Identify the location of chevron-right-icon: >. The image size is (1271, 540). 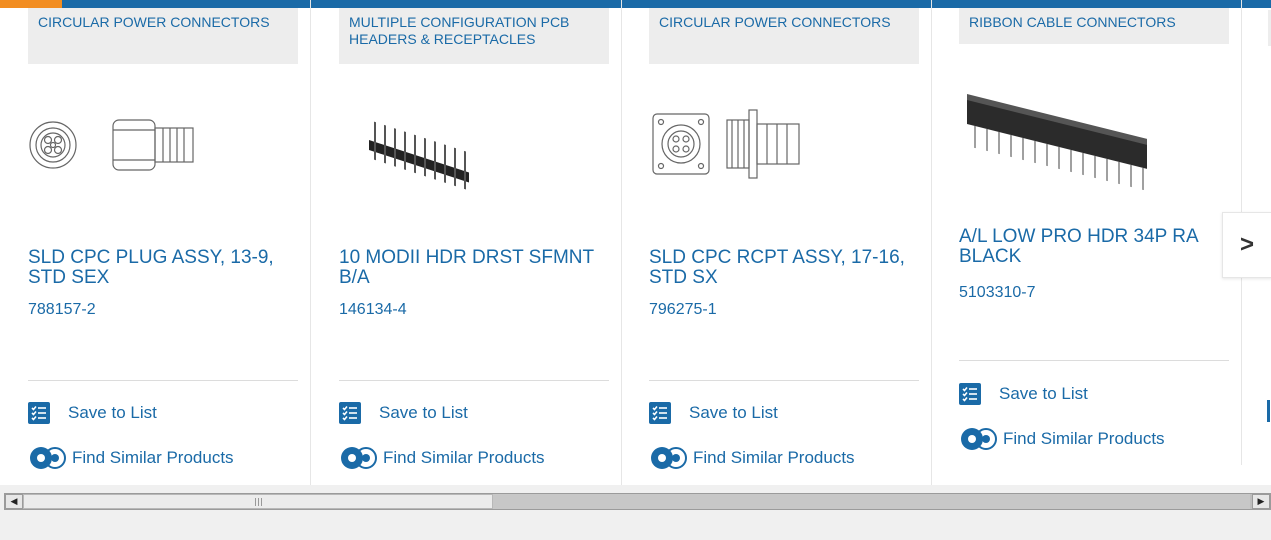
(1246, 244).